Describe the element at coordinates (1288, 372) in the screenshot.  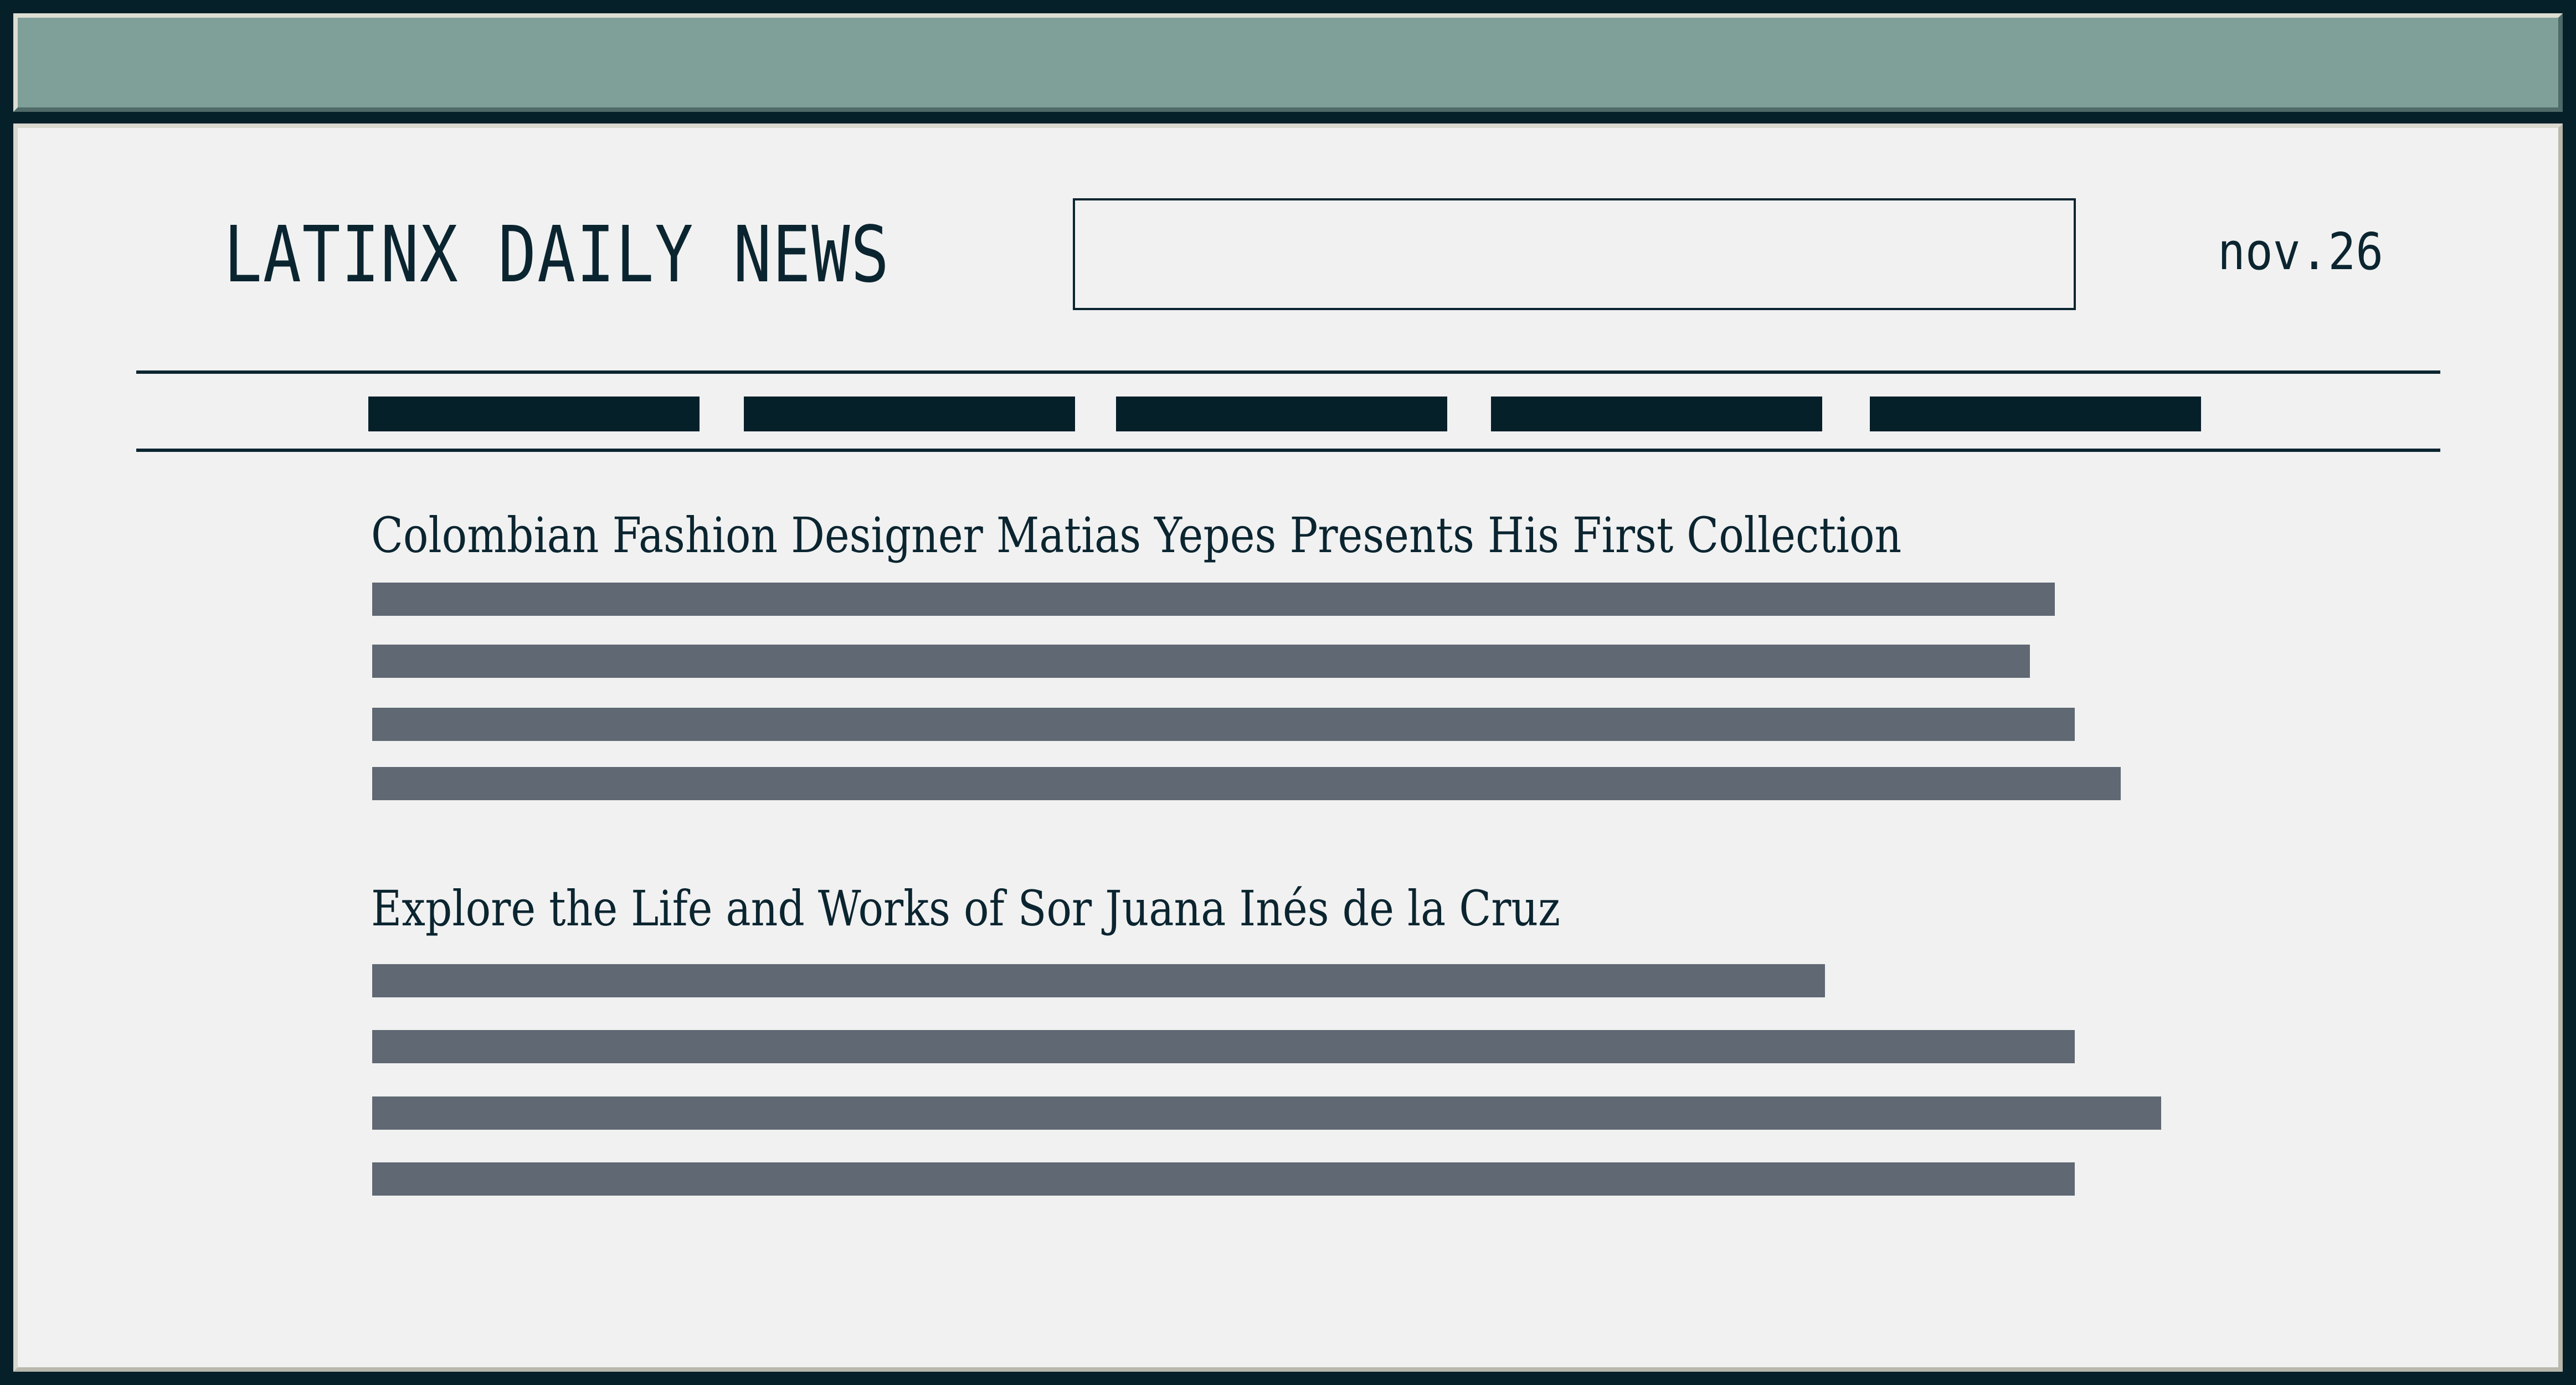
I see `nav-top-divider` at that location.